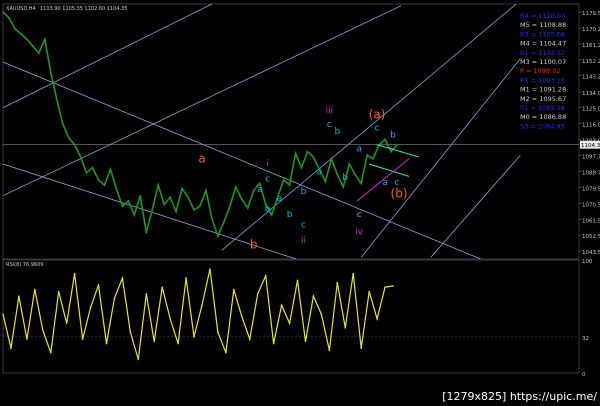 This screenshot has height=406, width=600. Describe the element at coordinates (540, 71) in the screenshot. I see `pivot-level-label: P = 1098.02` at that location.